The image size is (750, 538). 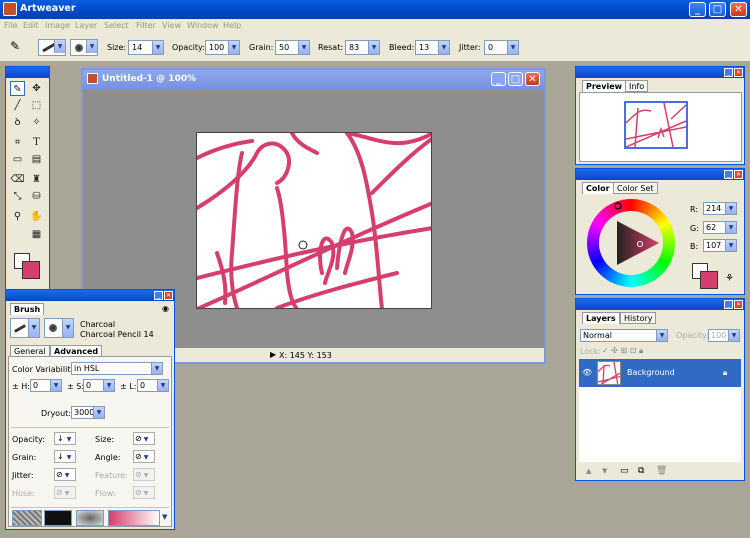 I want to click on menu-filter: Filter, so click(x=146, y=25).